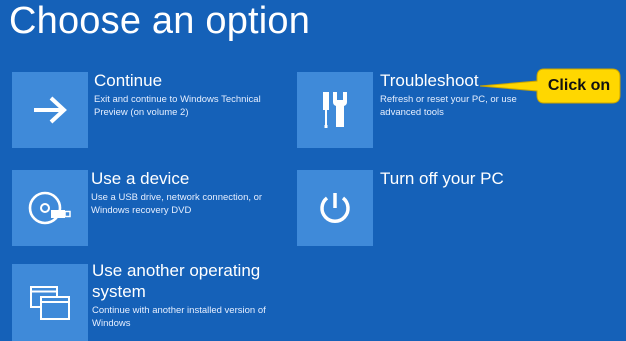 The image size is (626, 341). I want to click on turn-off-option: Turn off your PC, so click(417, 207).